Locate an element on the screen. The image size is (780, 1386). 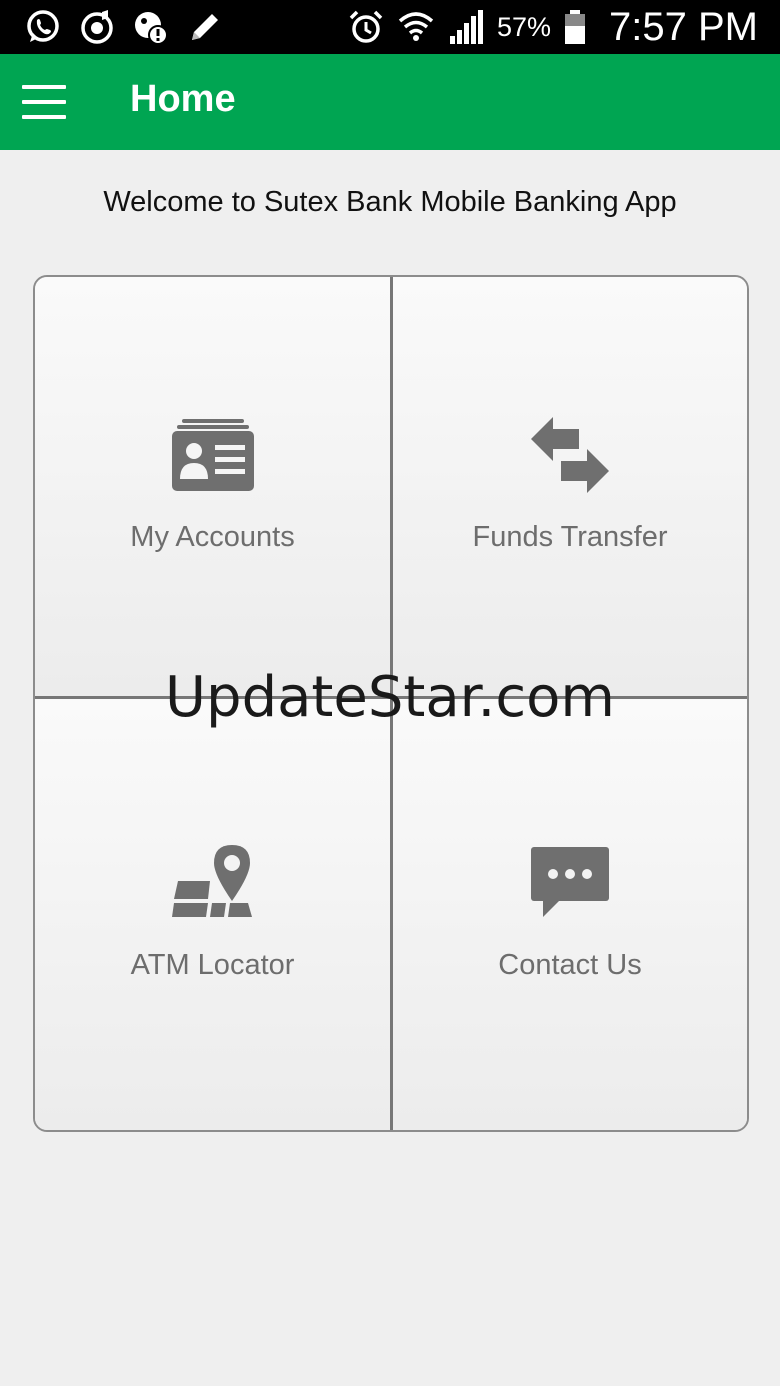
notification-icons is located at coordinates (124, 27).